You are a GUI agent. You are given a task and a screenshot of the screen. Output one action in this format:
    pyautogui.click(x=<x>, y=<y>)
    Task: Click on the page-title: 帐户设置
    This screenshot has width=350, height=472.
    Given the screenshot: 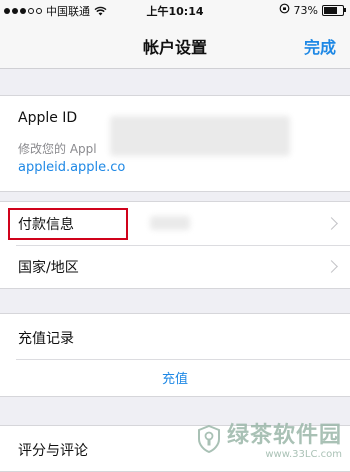 What is the action you would take?
    pyautogui.click(x=174, y=47)
    